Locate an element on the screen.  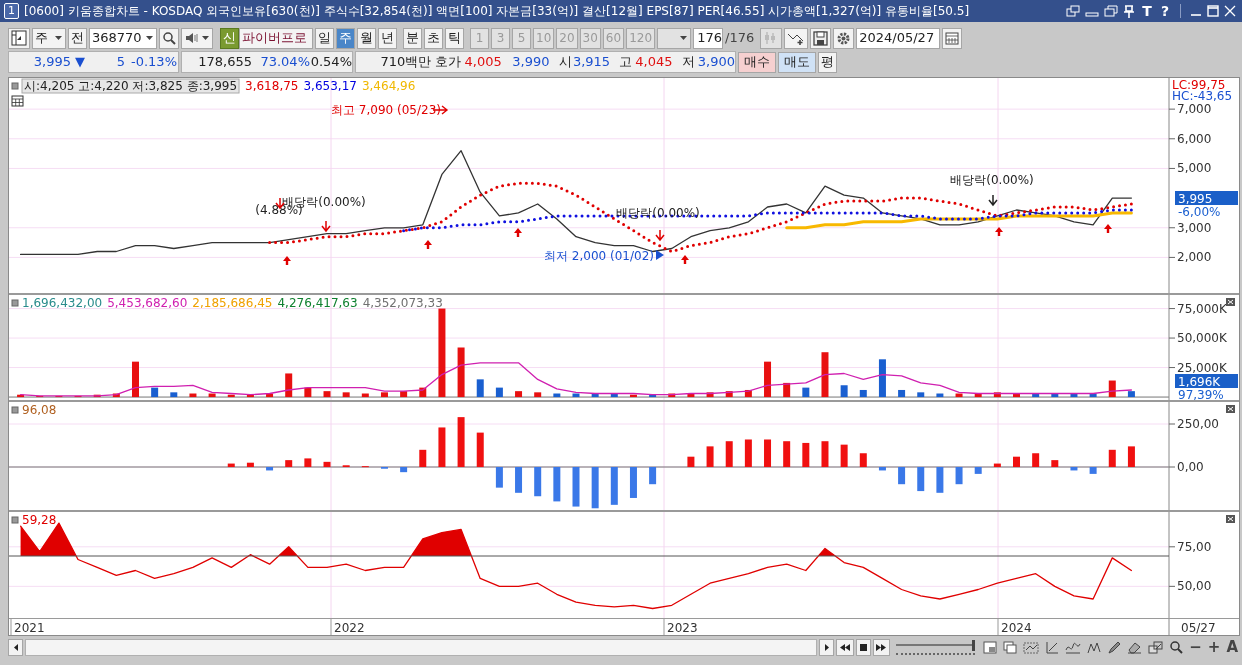
volume-ratio: 73.04% is located at coordinates (284, 62).